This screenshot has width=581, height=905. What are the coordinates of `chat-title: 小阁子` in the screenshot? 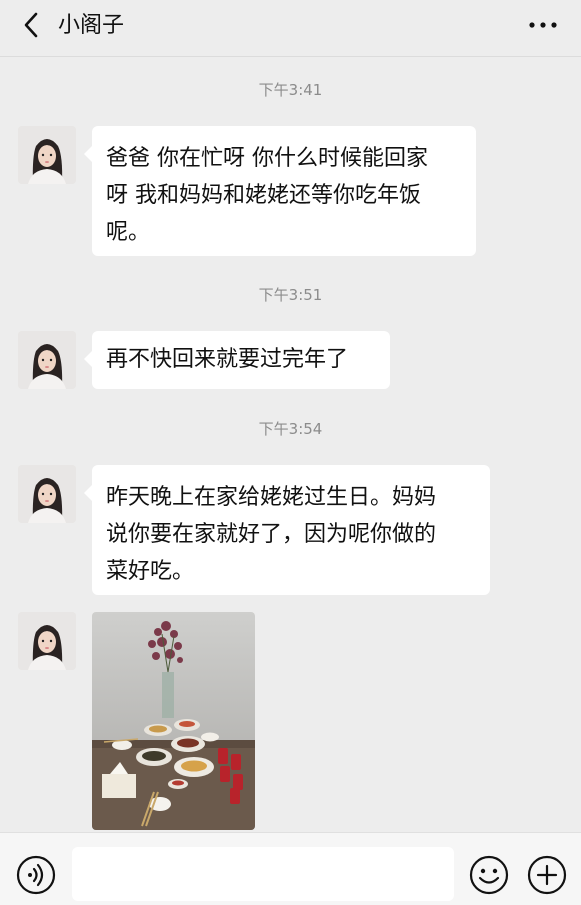 It's located at (91, 25).